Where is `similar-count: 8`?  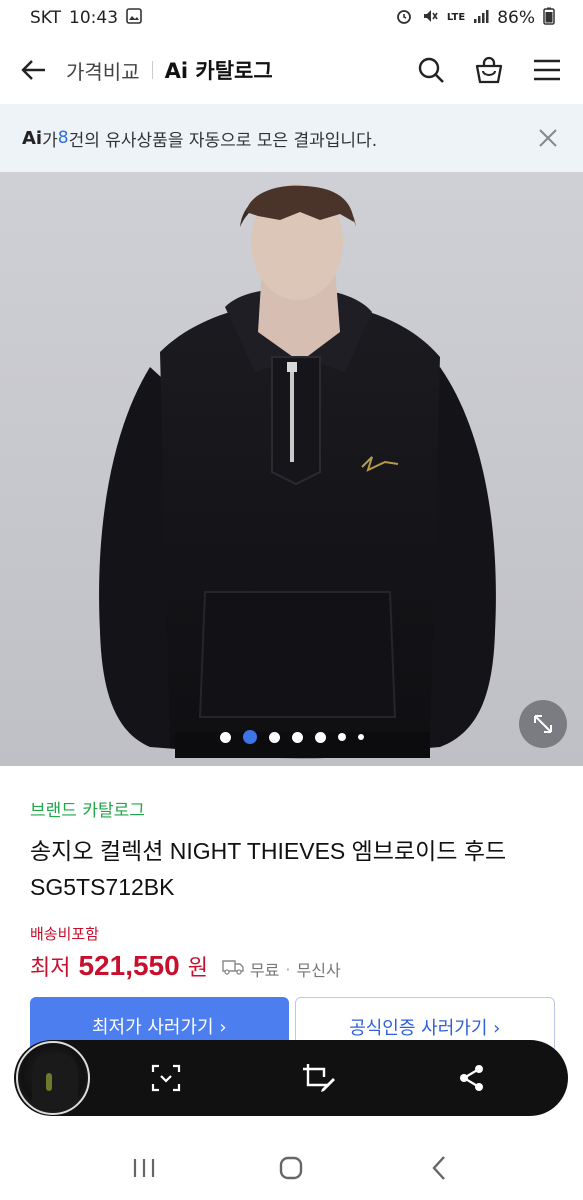
similar-count: 8 is located at coordinates (63, 138).